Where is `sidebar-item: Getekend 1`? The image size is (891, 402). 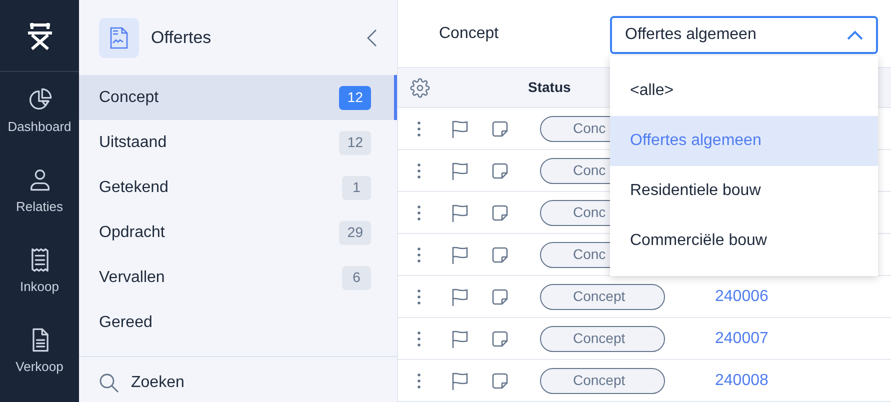 sidebar-item: Getekend 1 is located at coordinates (238, 187).